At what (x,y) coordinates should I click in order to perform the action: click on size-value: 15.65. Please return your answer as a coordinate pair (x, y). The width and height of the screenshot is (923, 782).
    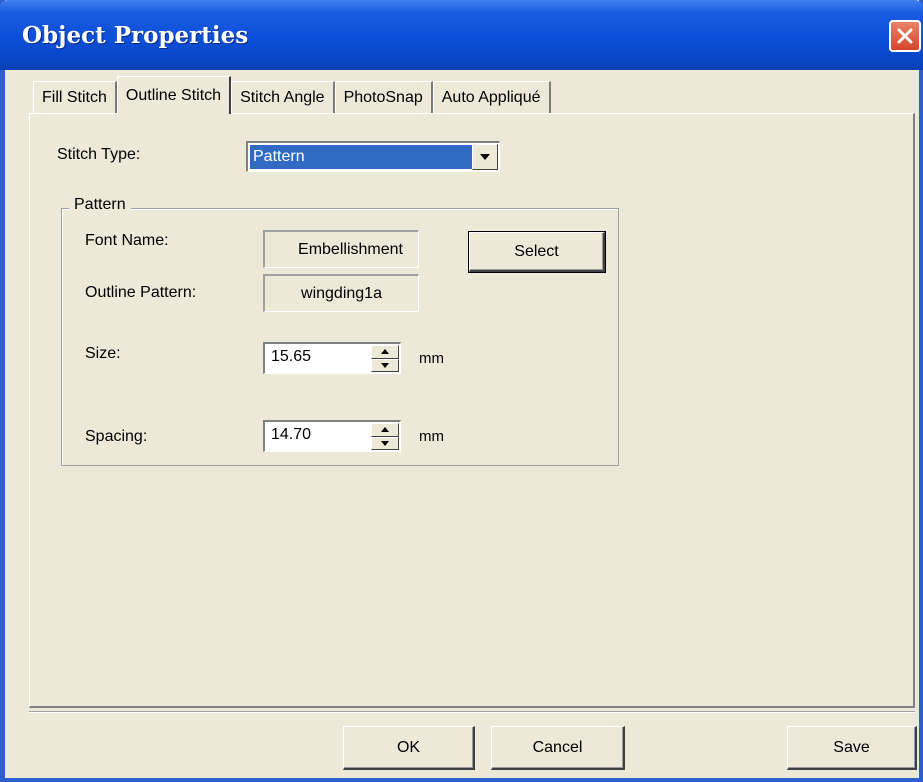
    Looking at the image, I should click on (291, 356).